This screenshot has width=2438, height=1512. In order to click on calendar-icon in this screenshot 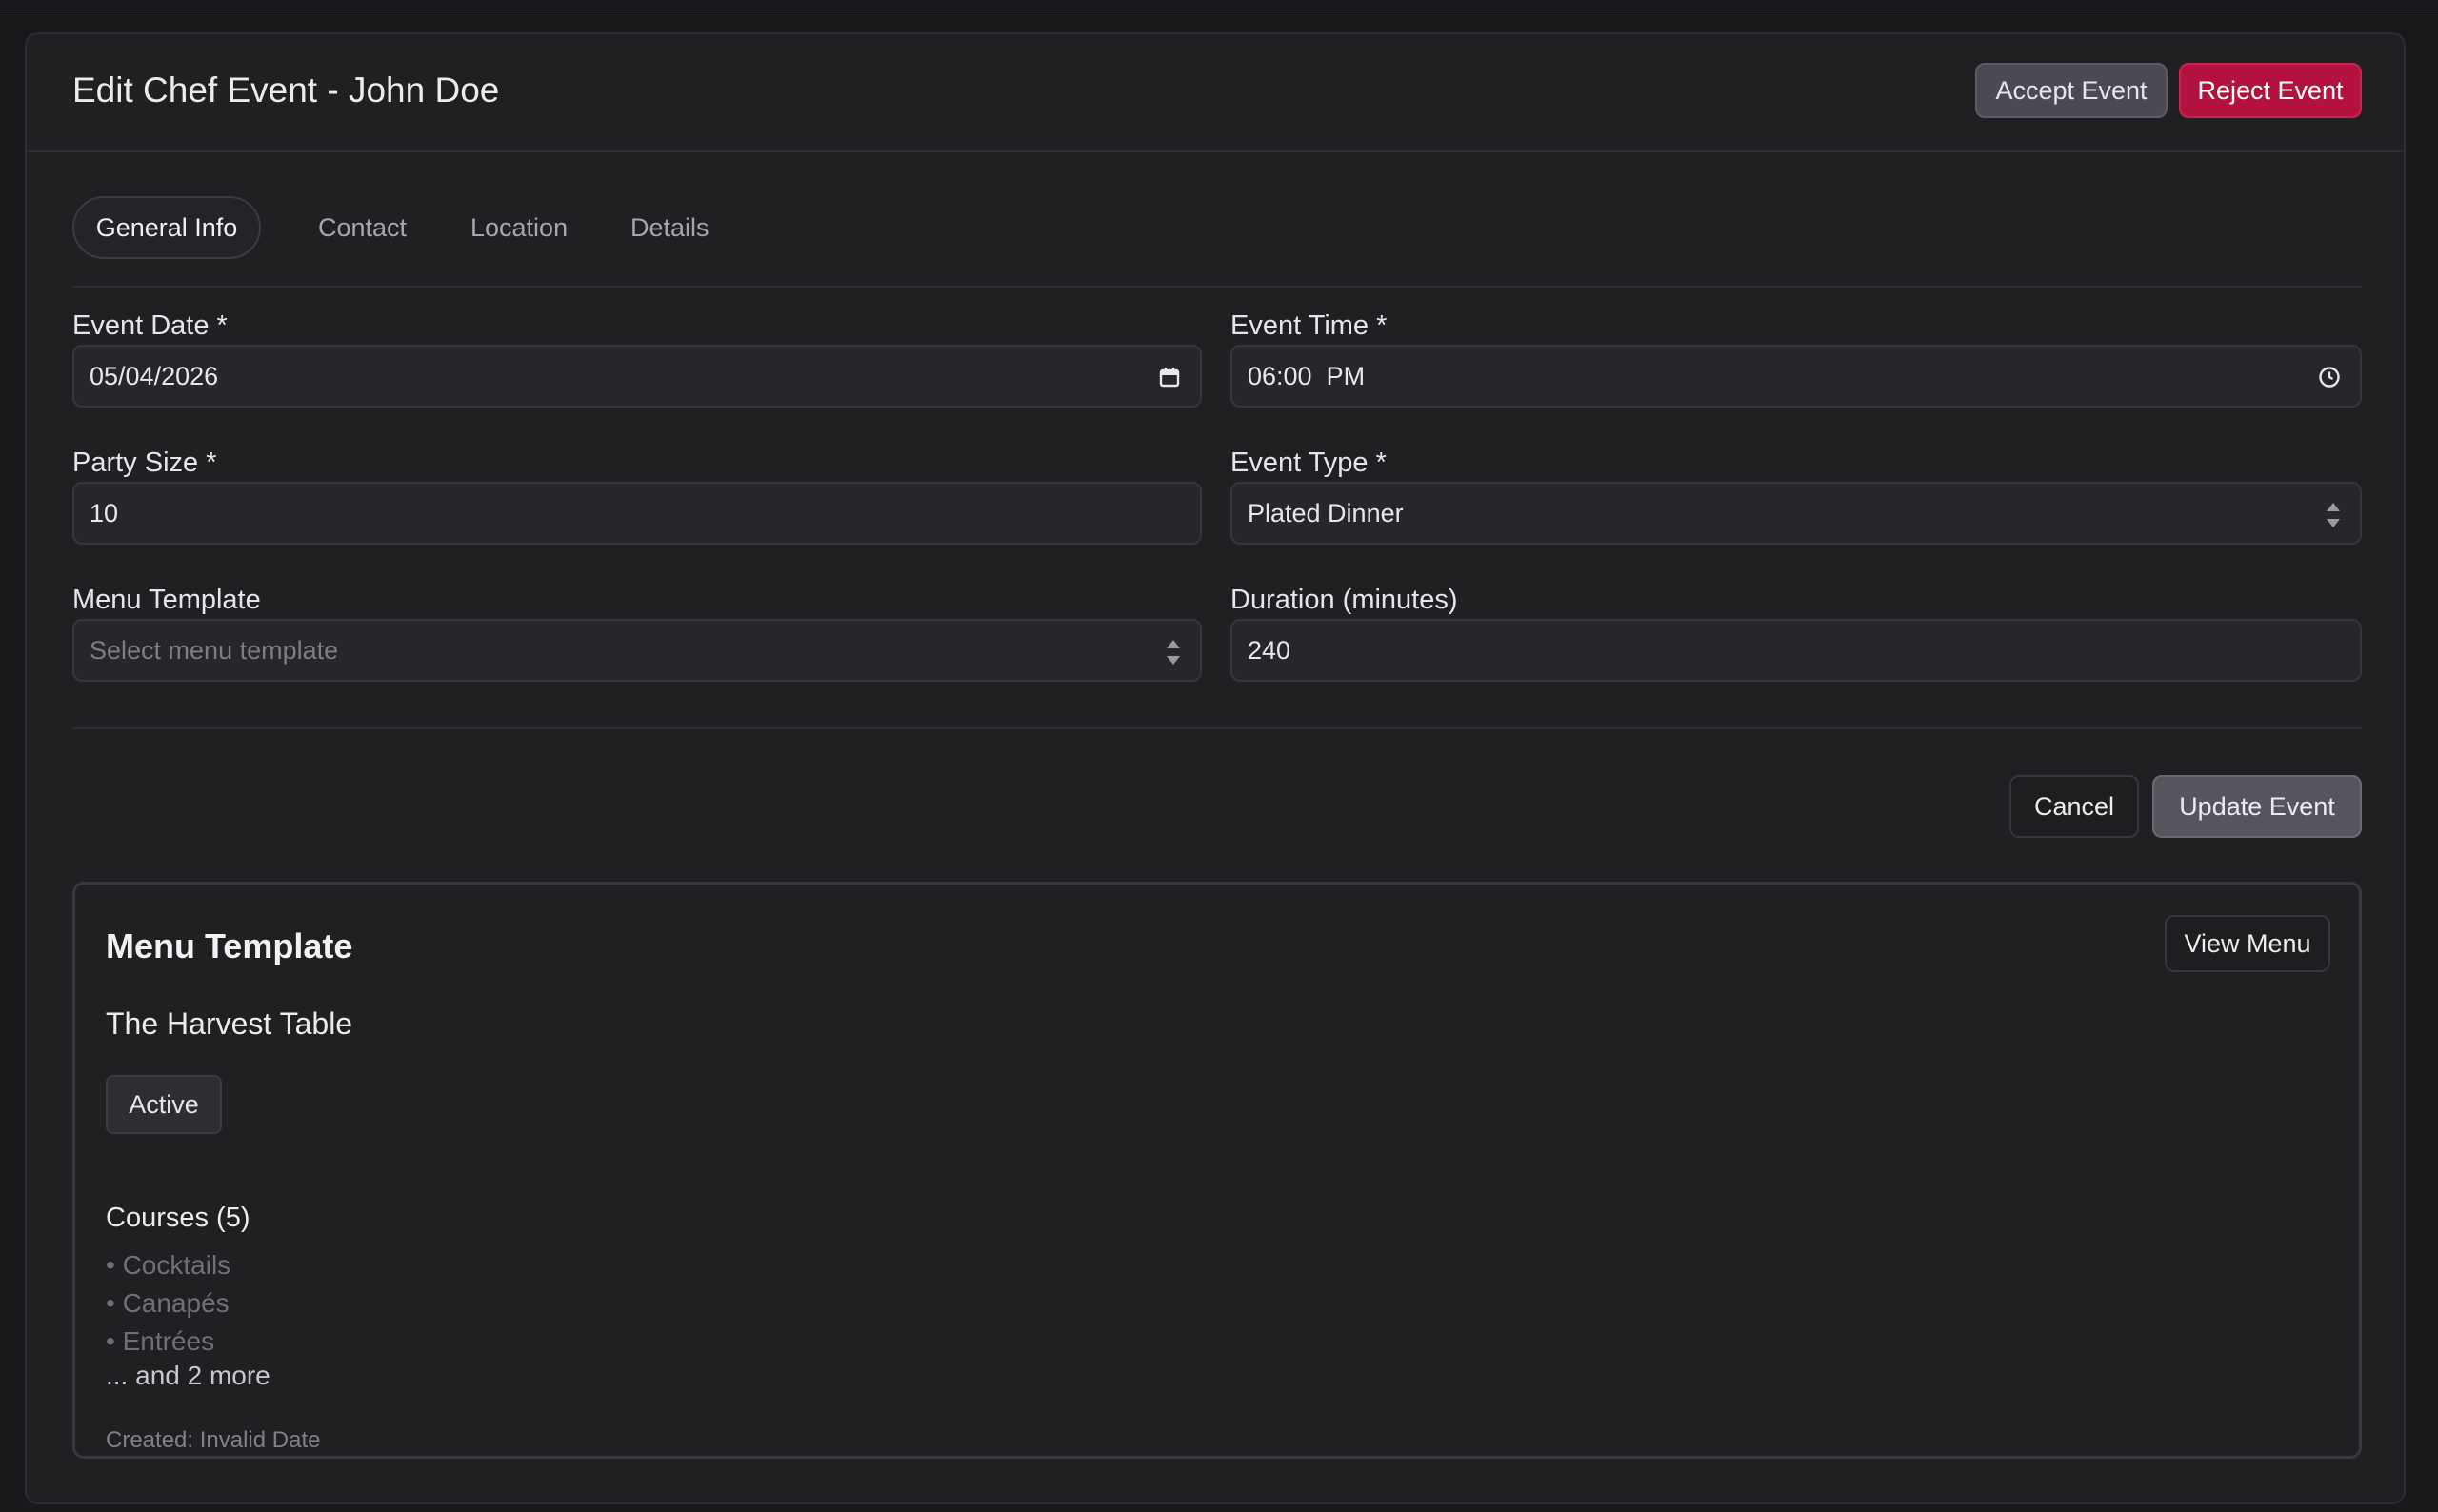, I will do `click(1169, 377)`.